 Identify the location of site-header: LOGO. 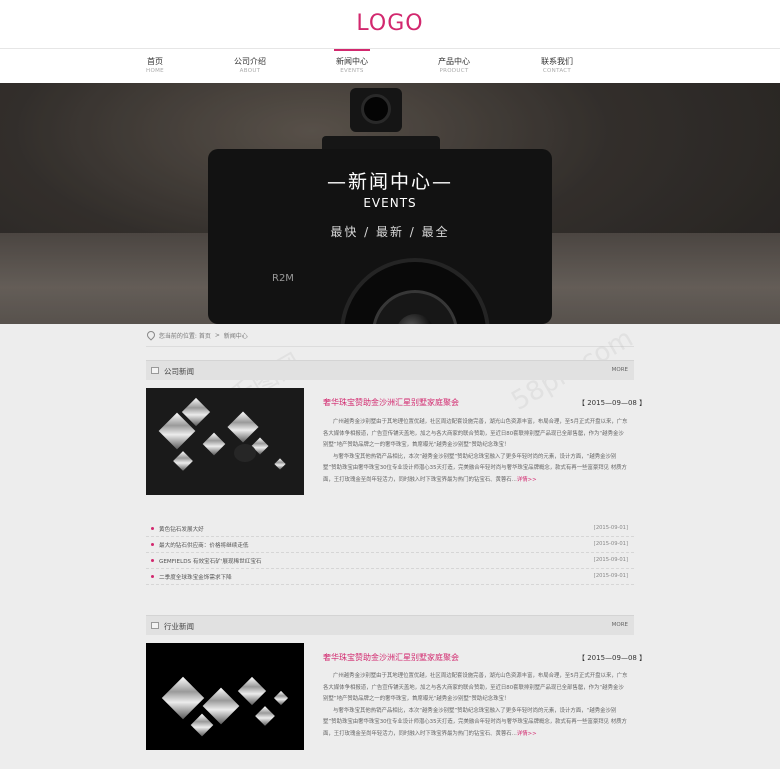
(390, 24).